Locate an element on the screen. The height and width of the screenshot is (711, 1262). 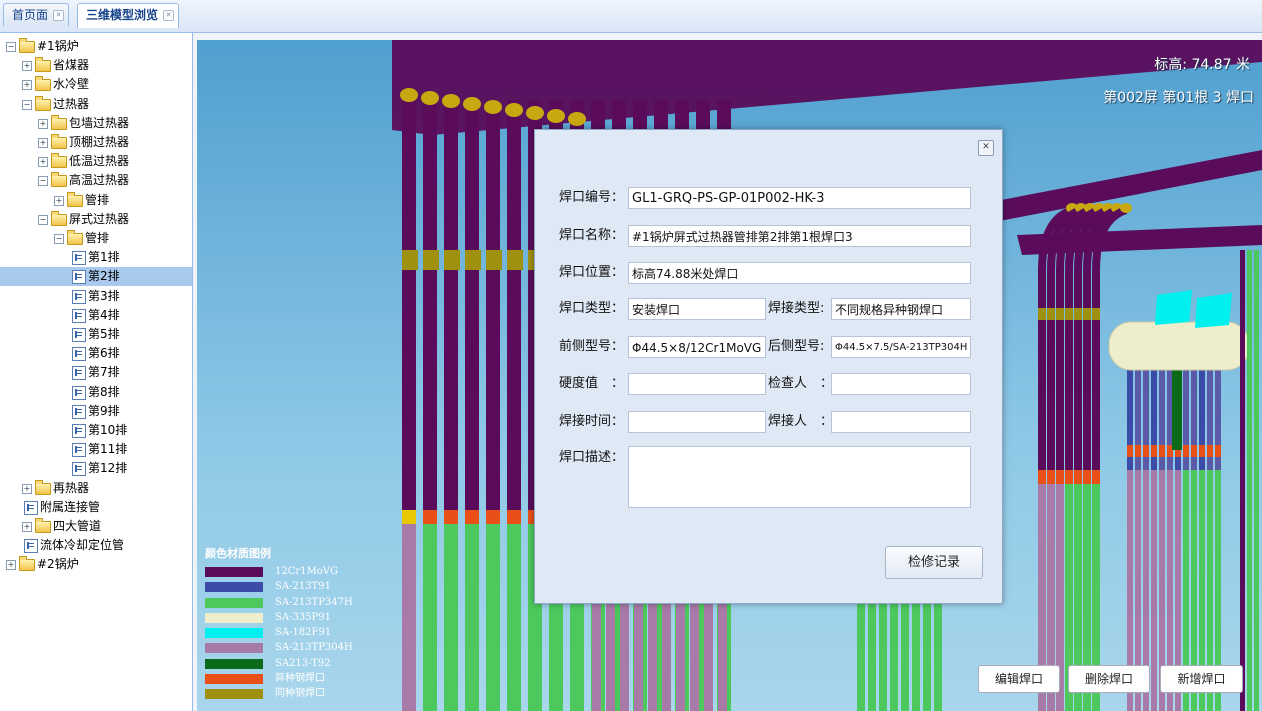
legend-label: SA-213TP347H is located at coordinates (314, 602).